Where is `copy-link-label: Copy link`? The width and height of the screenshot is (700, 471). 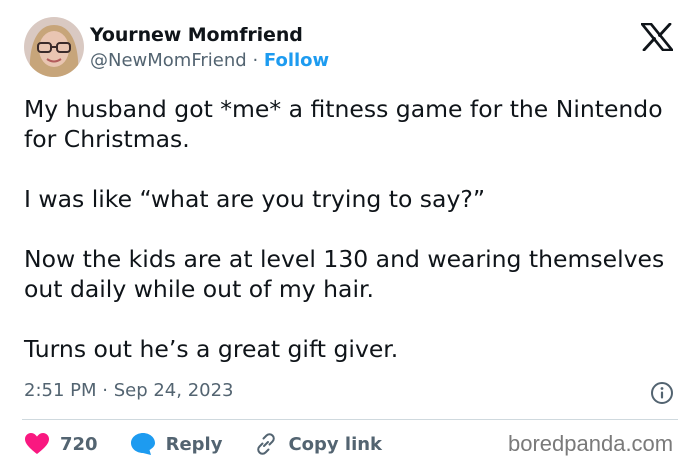 copy-link-label: Copy link is located at coordinates (335, 444).